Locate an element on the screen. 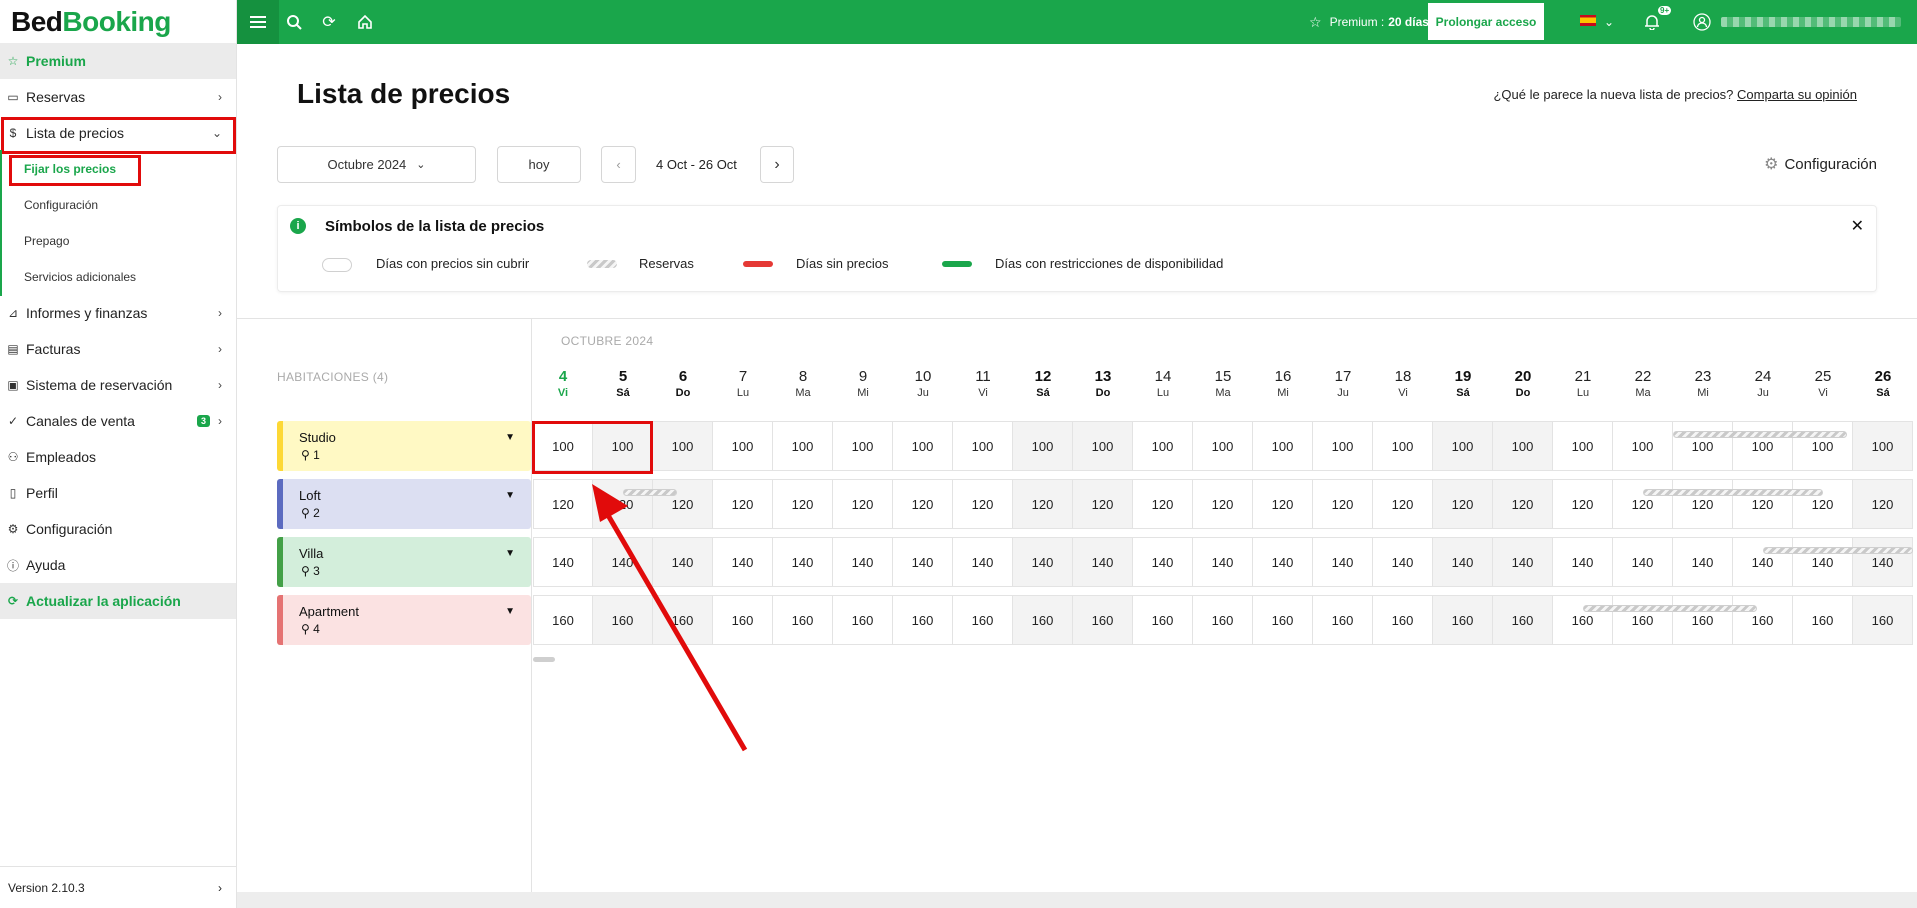  user-avatar-icon is located at coordinates (1702, 22).